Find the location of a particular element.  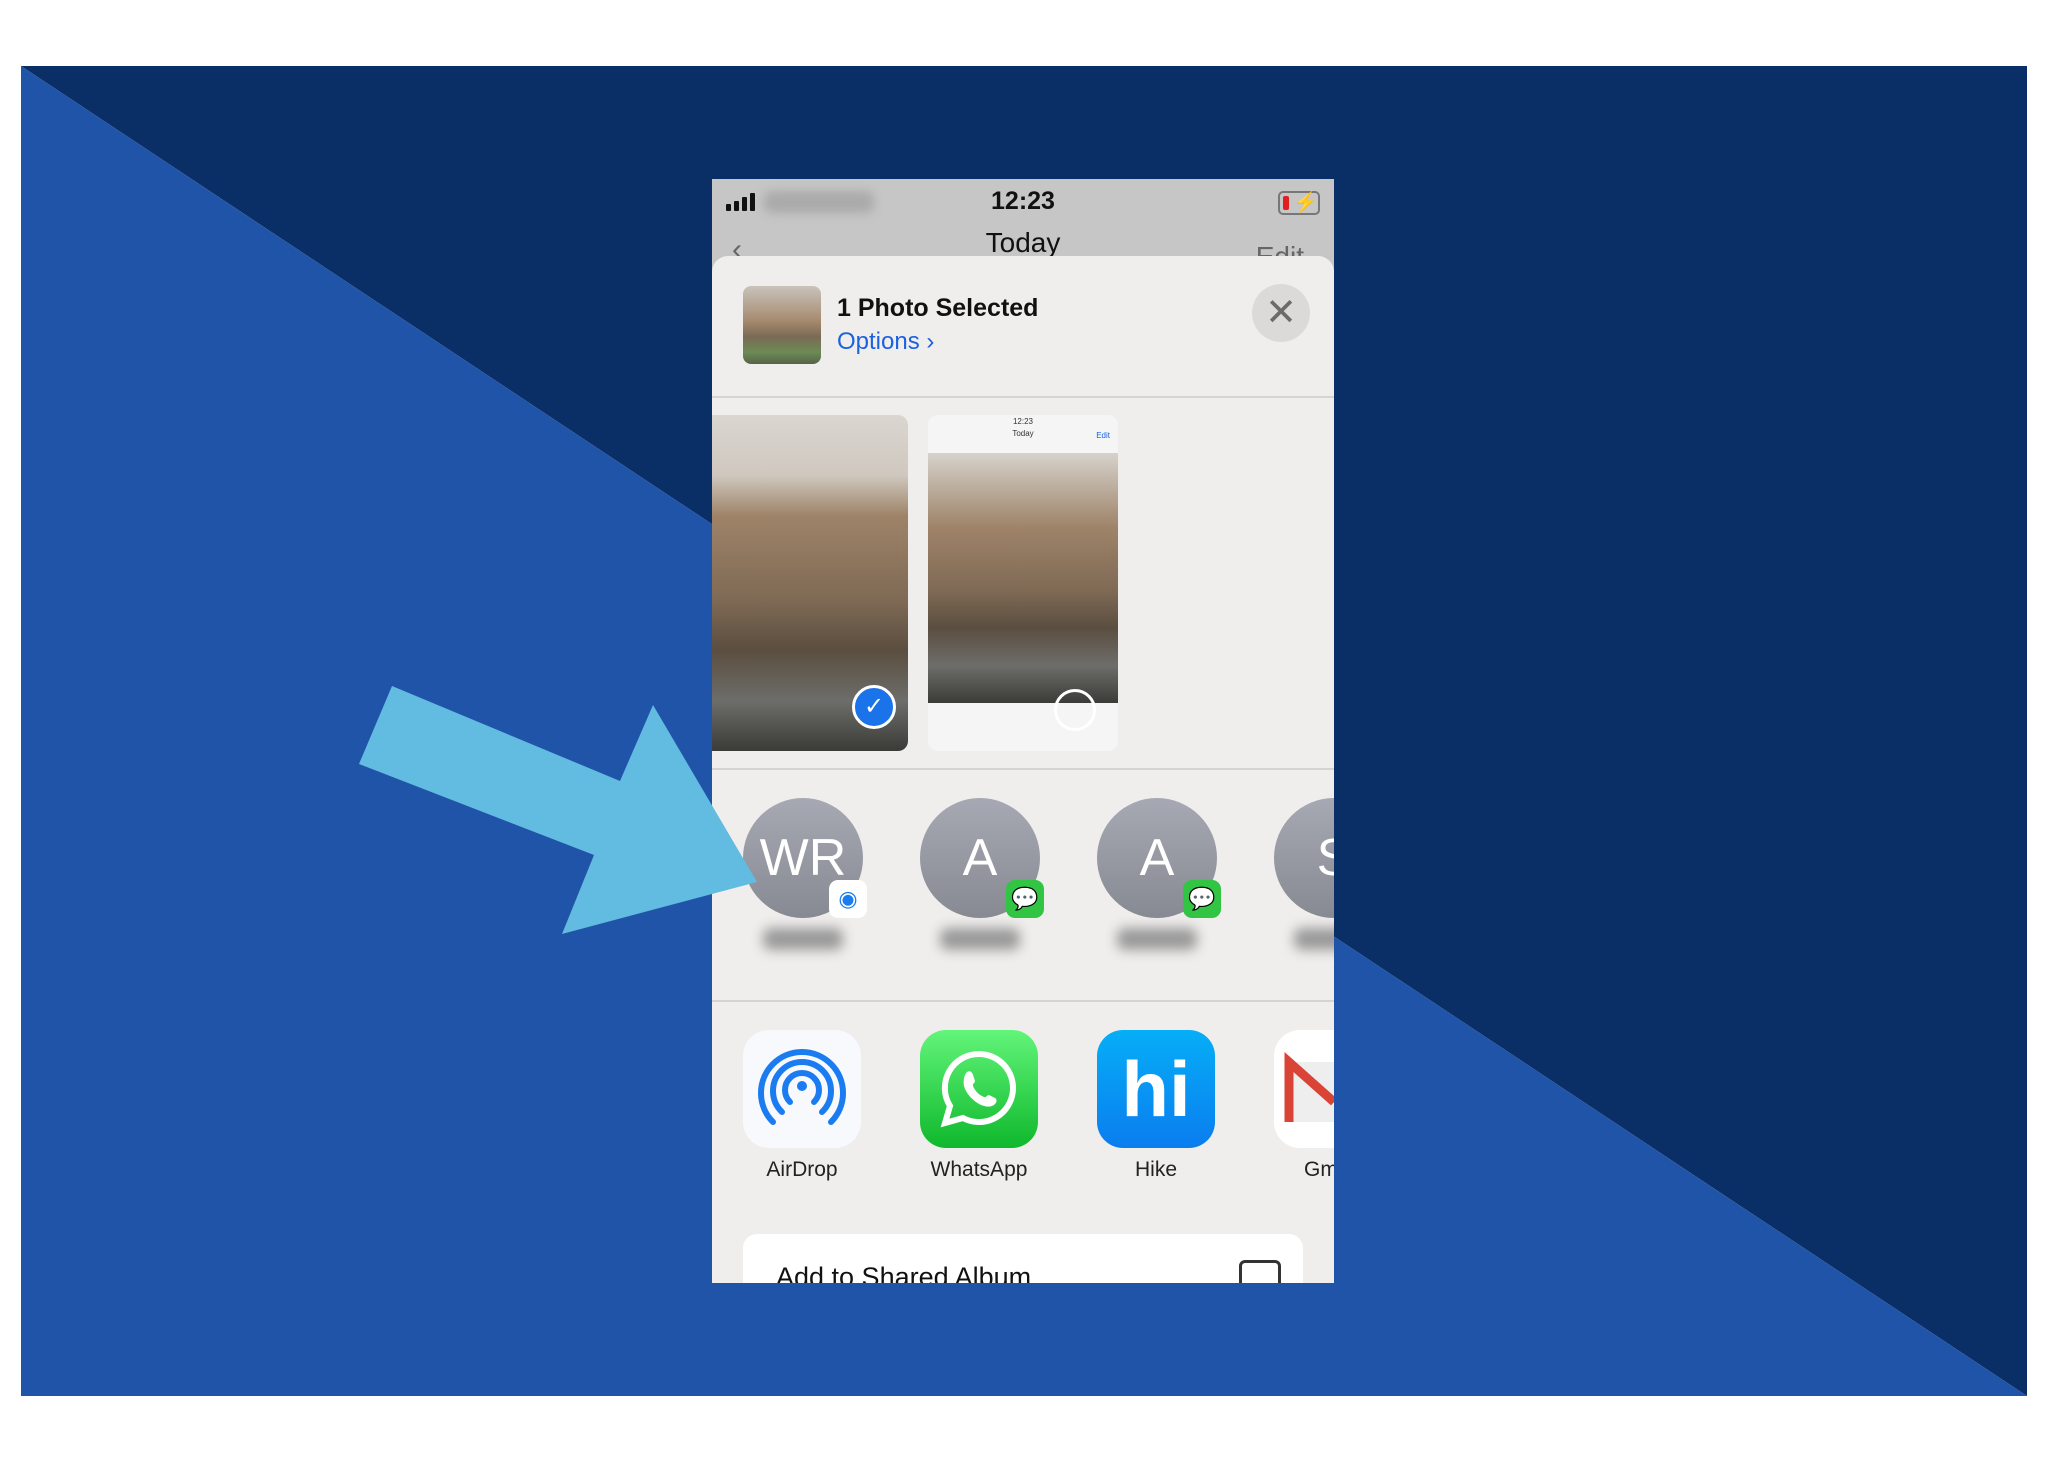

arrow-overlay is located at coordinates (558, 810).